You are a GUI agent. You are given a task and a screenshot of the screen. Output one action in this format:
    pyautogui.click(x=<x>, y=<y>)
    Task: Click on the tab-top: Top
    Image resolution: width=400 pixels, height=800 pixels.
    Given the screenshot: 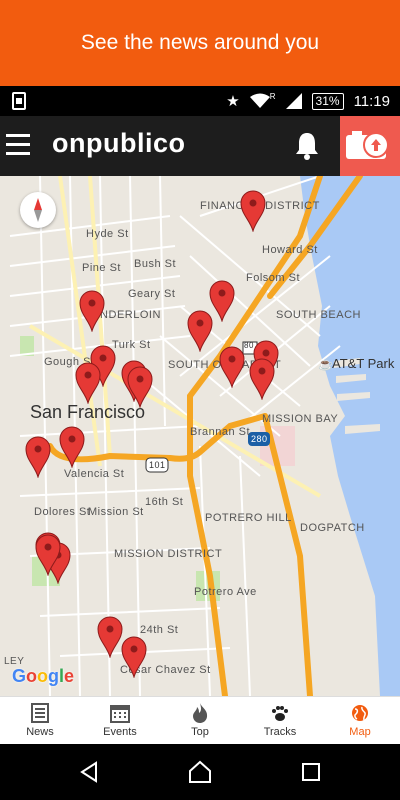 What is the action you would take?
    pyautogui.click(x=200, y=720)
    